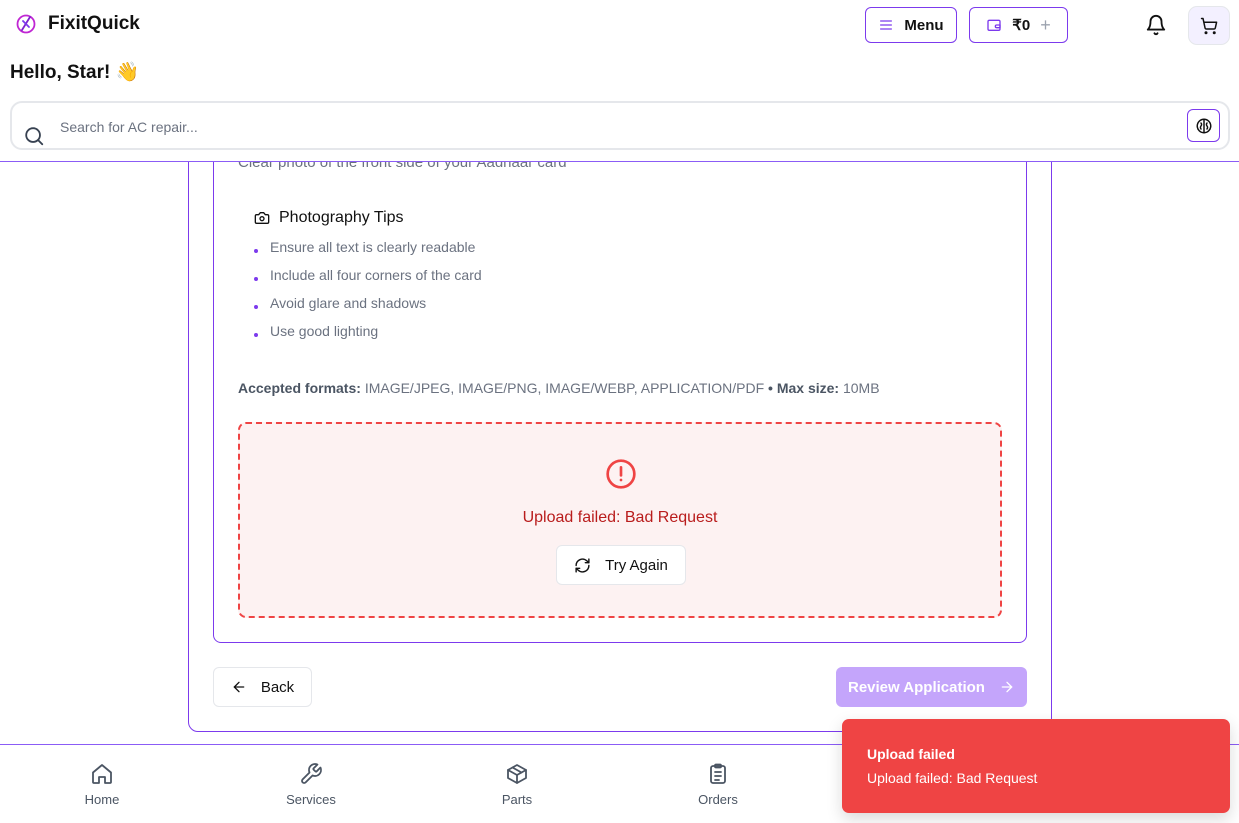 This screenshot has width=1239, height=823. What do you see at coordinates (886, 25) in the screenshot?
I see `menu-icon` at bounding box center [886, 25].